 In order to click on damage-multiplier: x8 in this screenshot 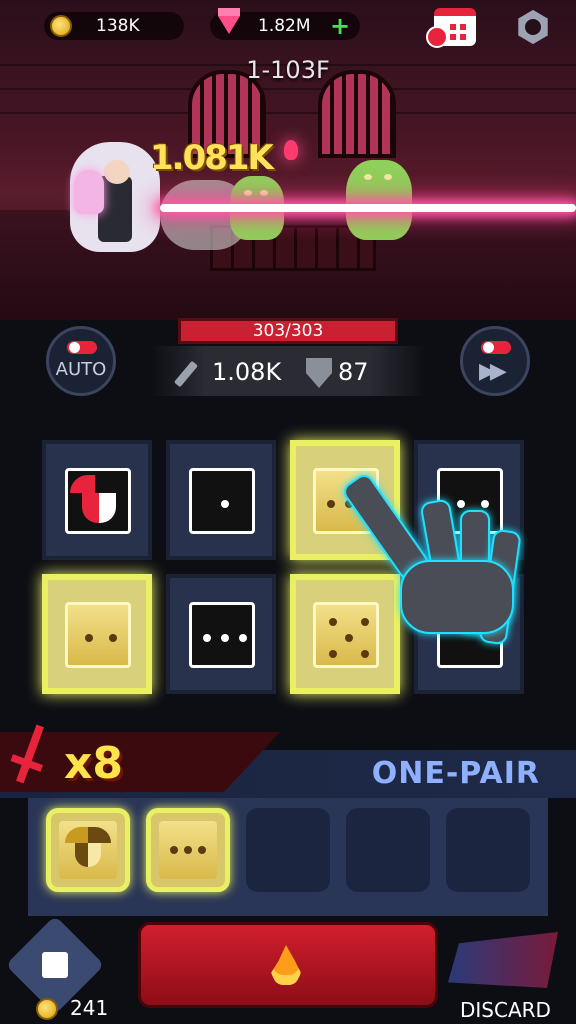, I will do `click(93, 763)`.